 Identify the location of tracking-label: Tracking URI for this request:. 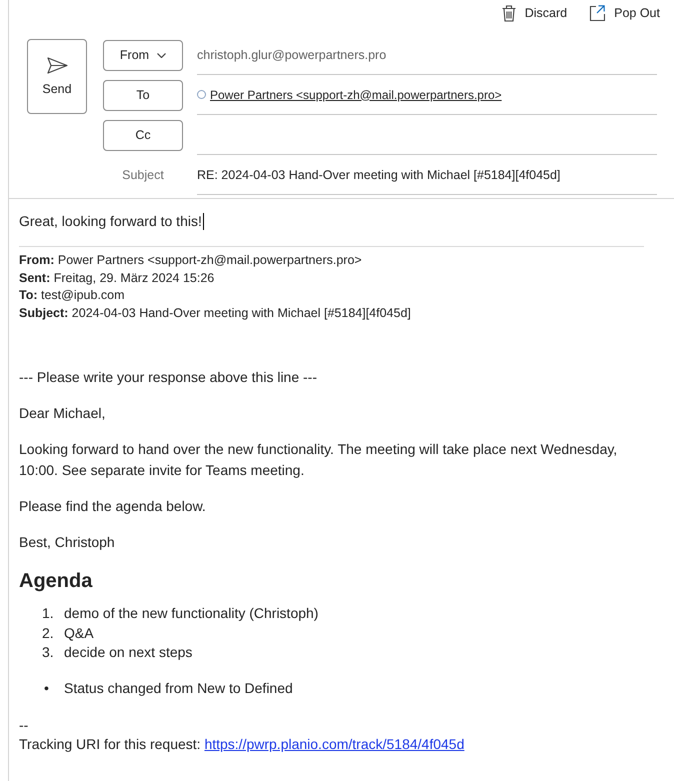
(110, 744).